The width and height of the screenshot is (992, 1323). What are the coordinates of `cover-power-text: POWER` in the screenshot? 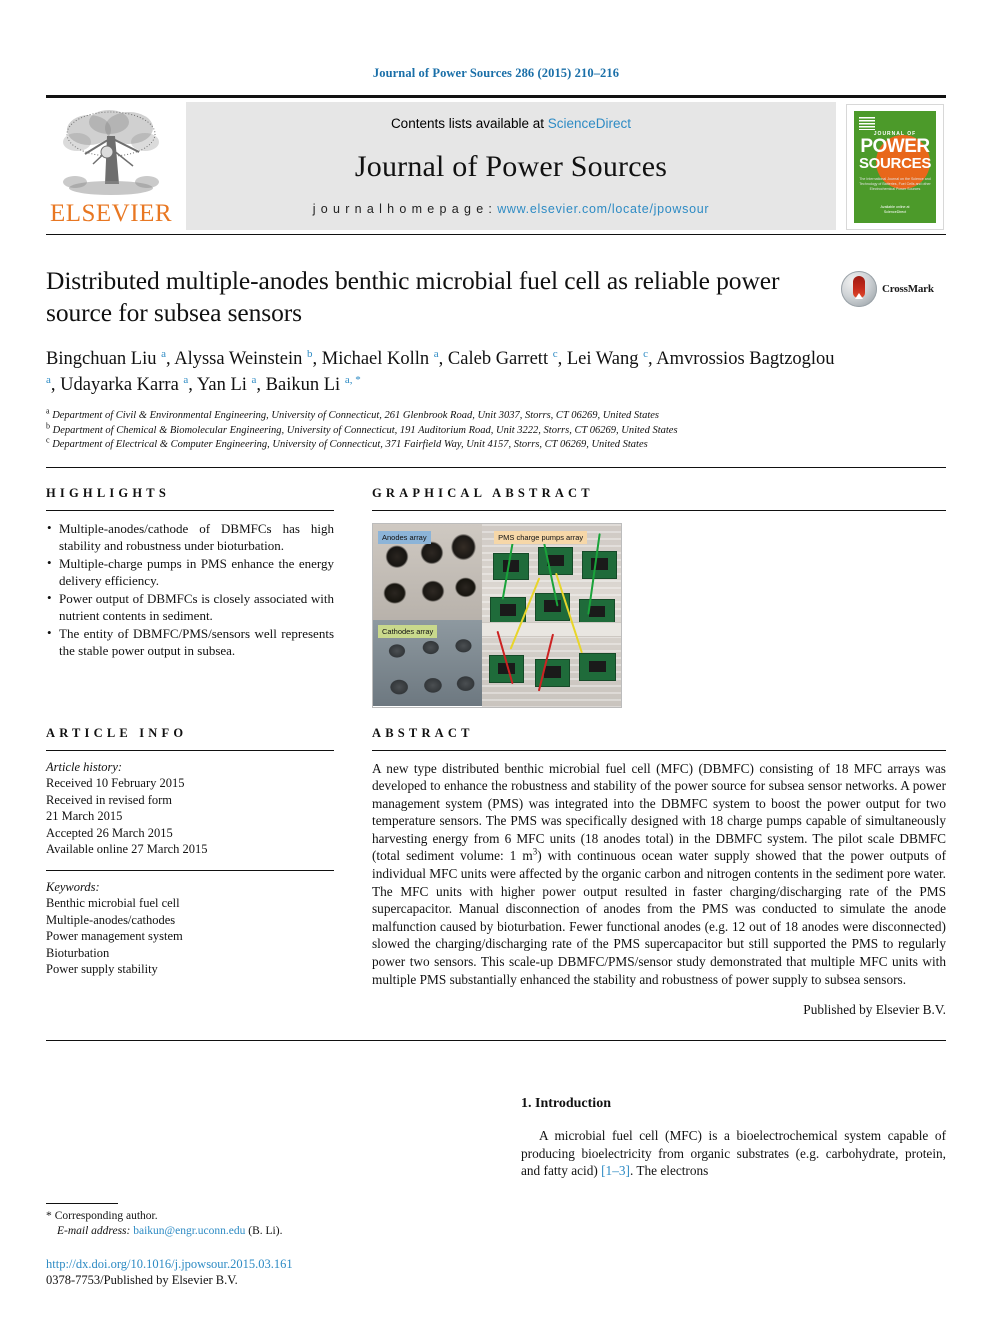 It's located at (895, 146).